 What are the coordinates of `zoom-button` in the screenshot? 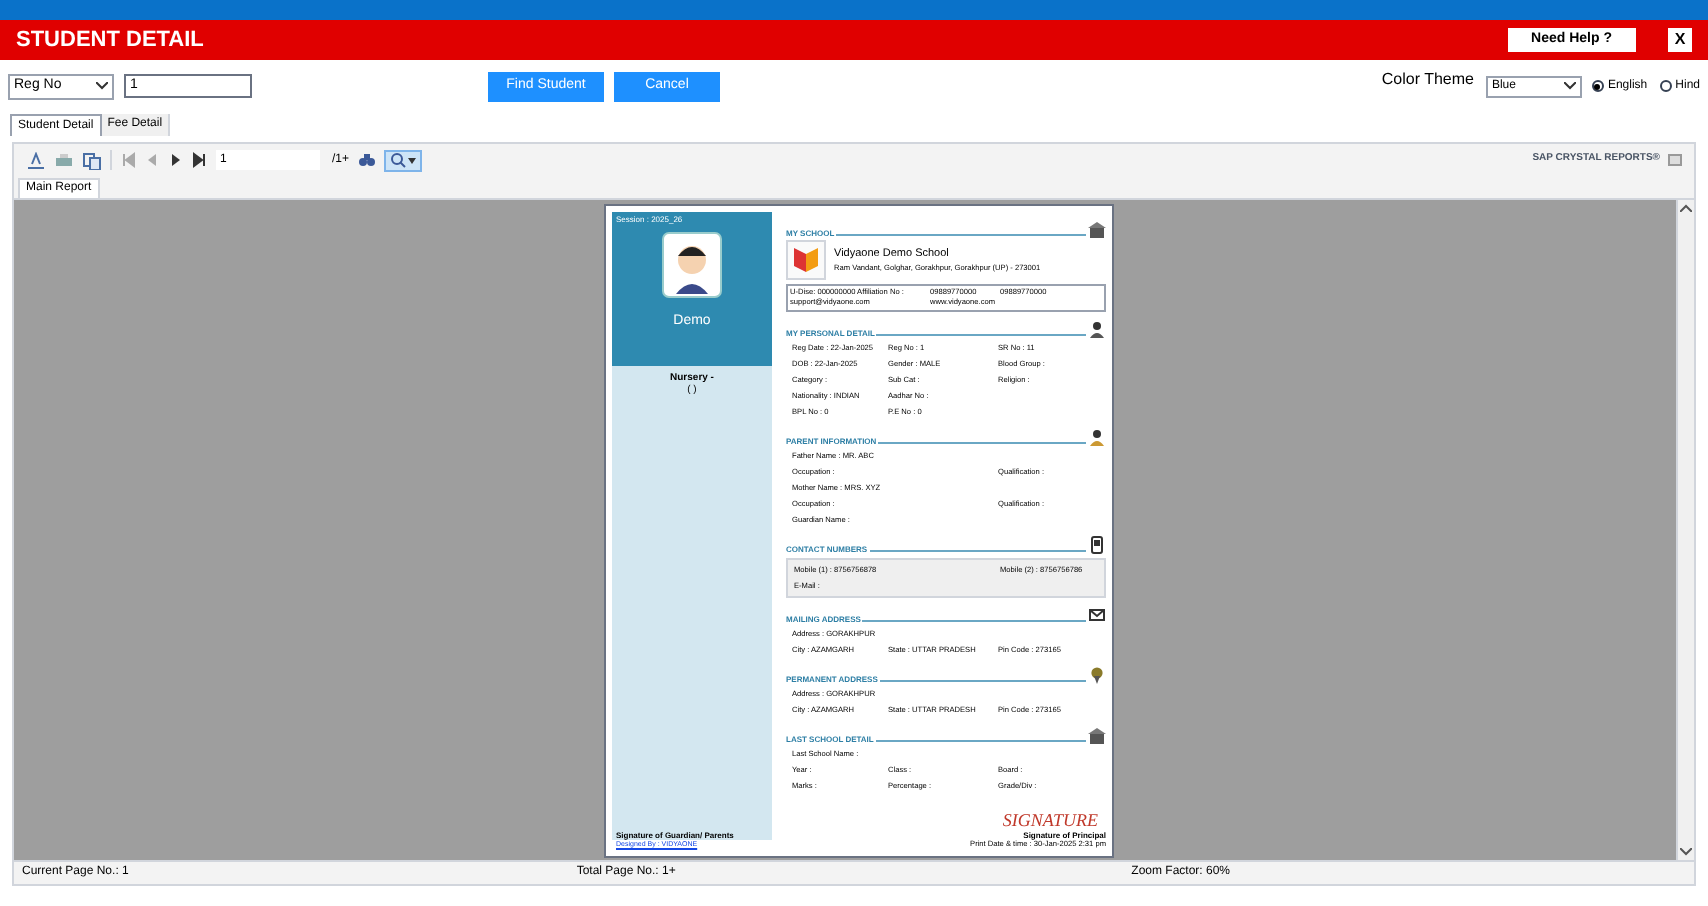 It's located at (402, 160).